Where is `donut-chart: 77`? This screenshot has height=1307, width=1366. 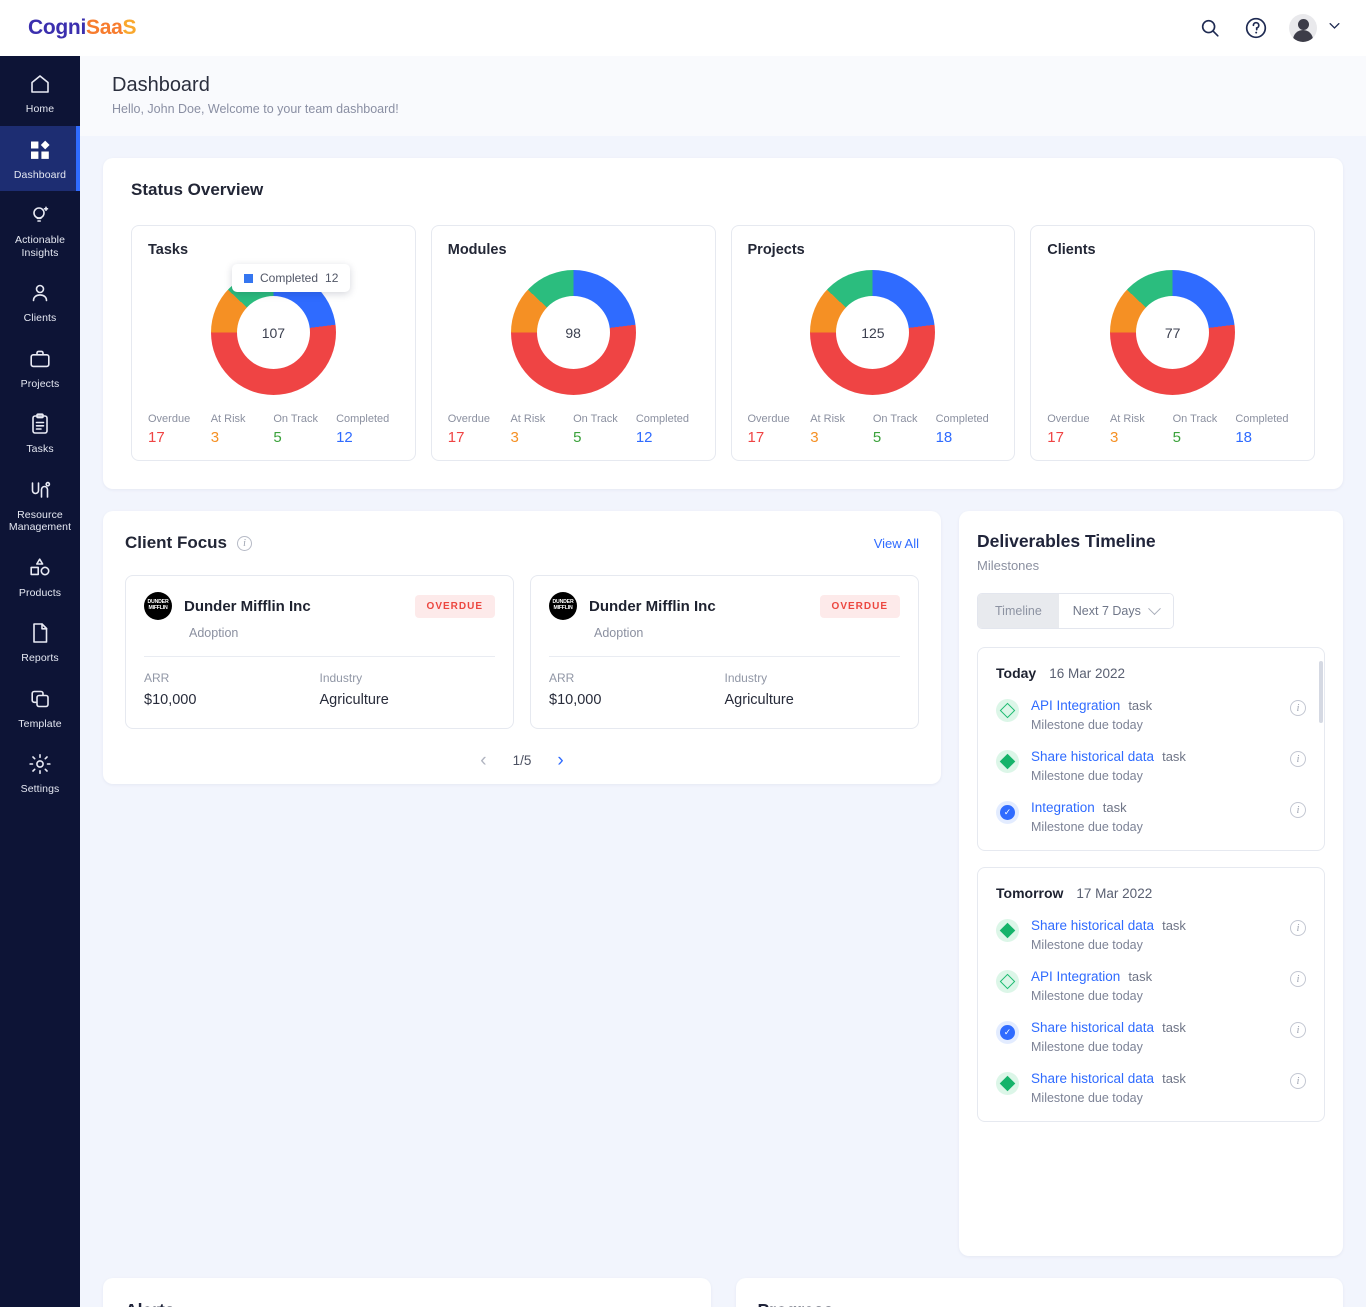
donut-chart: 77 is located at coordinates (1173, 332).